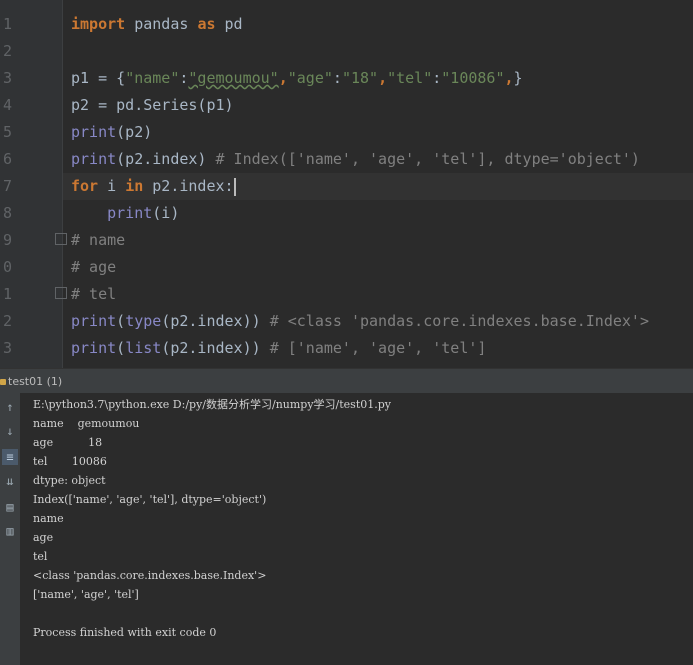 The image size is (693, 665). What do you see at coordinates (85, 186) in the screenshot?
I see `code-token: for` at bounding box center [85, 186].